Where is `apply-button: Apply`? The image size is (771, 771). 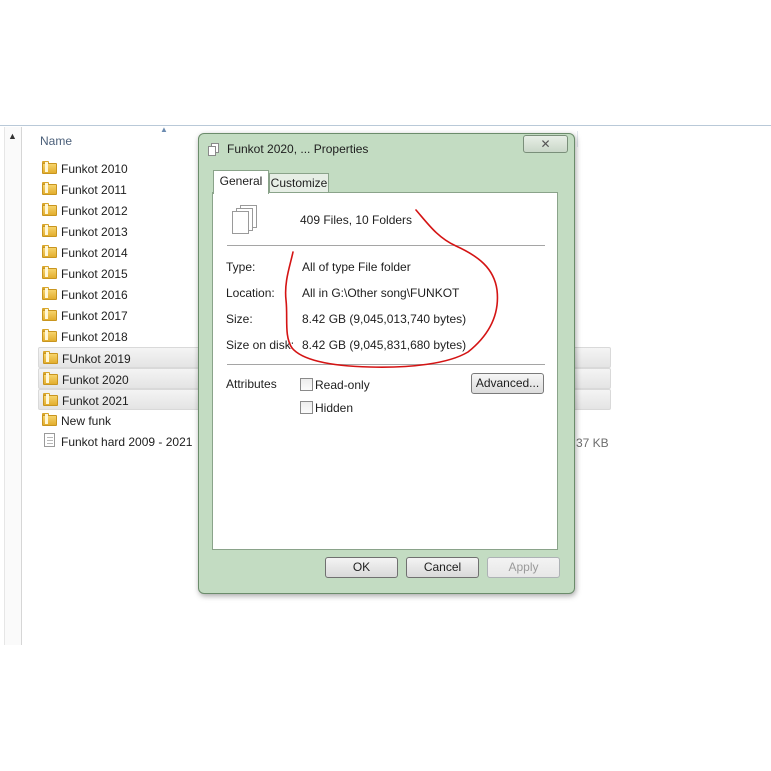 apply-button: Apply is located at coordinates (523, 567).